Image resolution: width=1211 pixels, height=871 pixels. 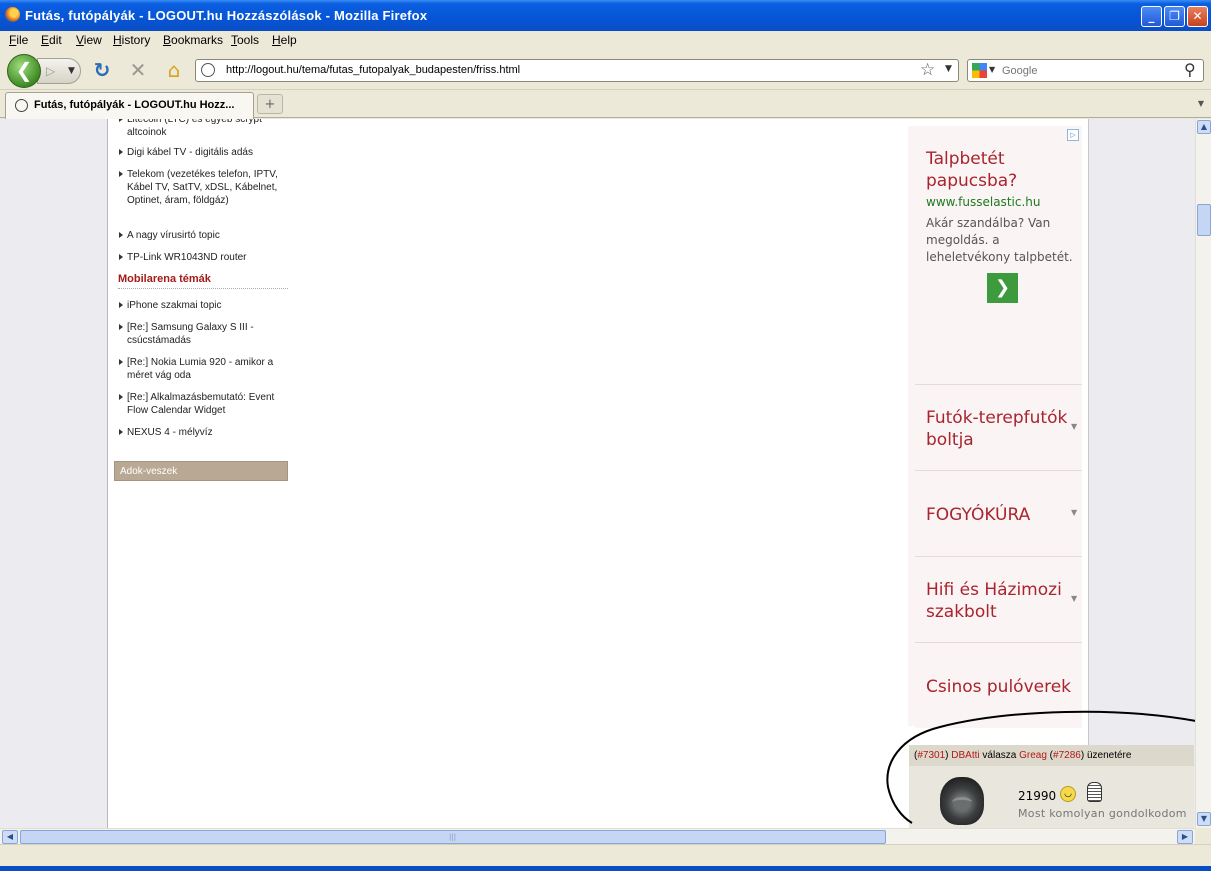 What do you see at coordinates (203, 129) in the screenshot?
I see `topic-link-litecoin: Litecoin (LTC) és egyéb scrypt altcoinok` at bounding box center [203, 129].